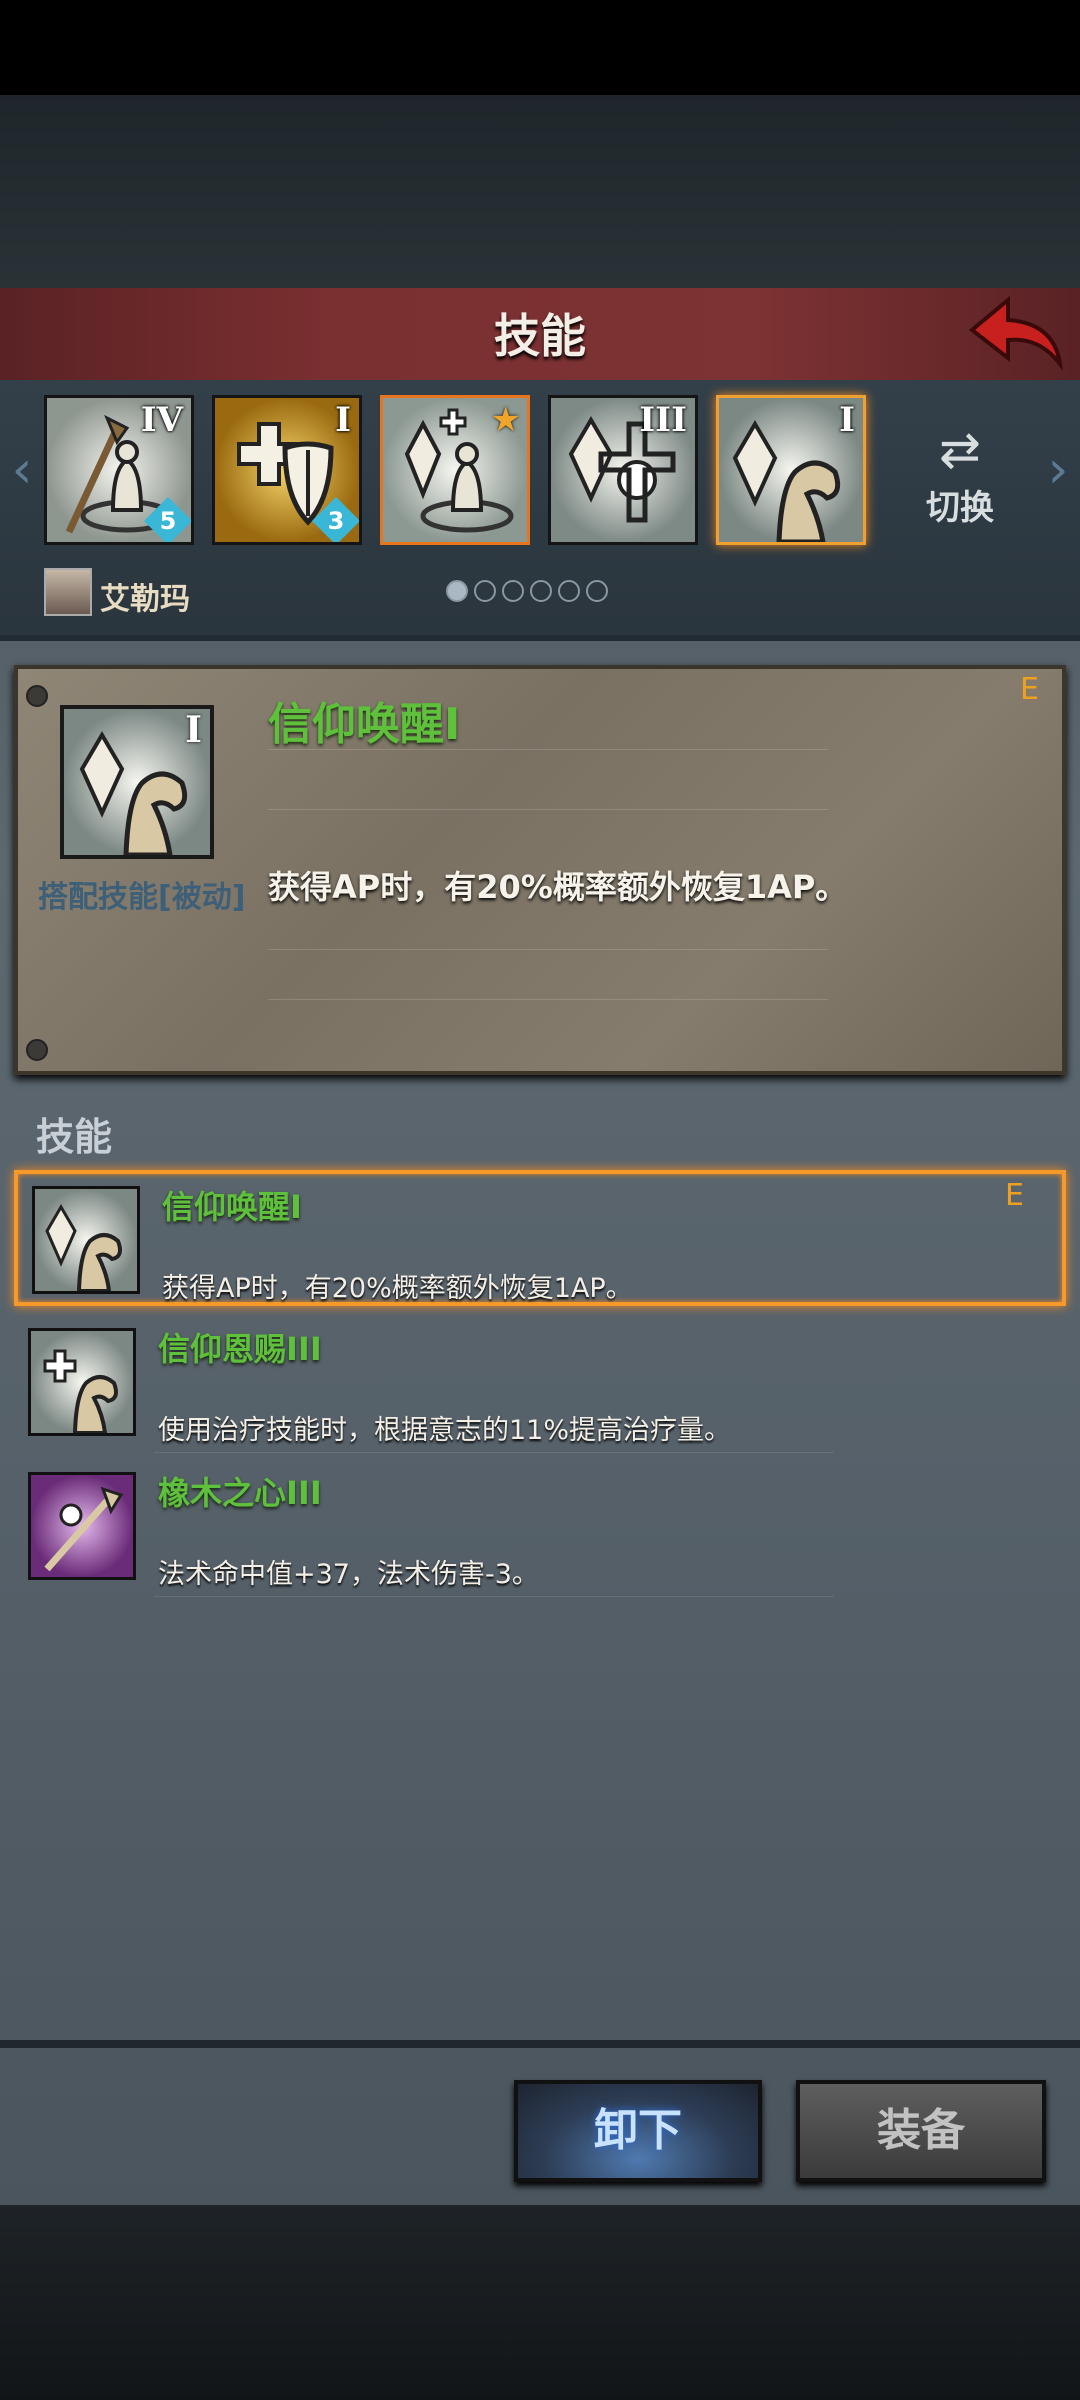 This screenshot has height=2400, width=1080. Describe the element at coordinates (540, 191) in the screenshot. I see `upper-background` at that location.